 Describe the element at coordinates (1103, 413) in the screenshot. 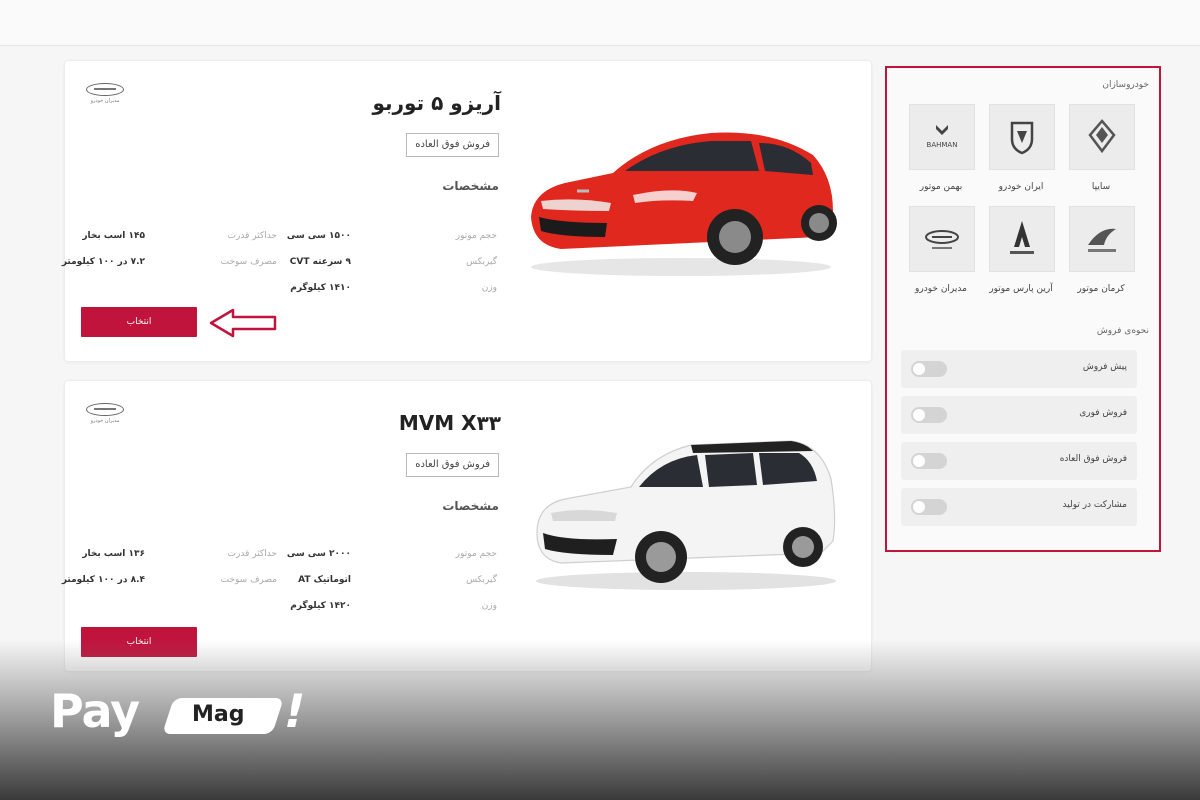

I see `toggle-label: فروش فوری` at that location.